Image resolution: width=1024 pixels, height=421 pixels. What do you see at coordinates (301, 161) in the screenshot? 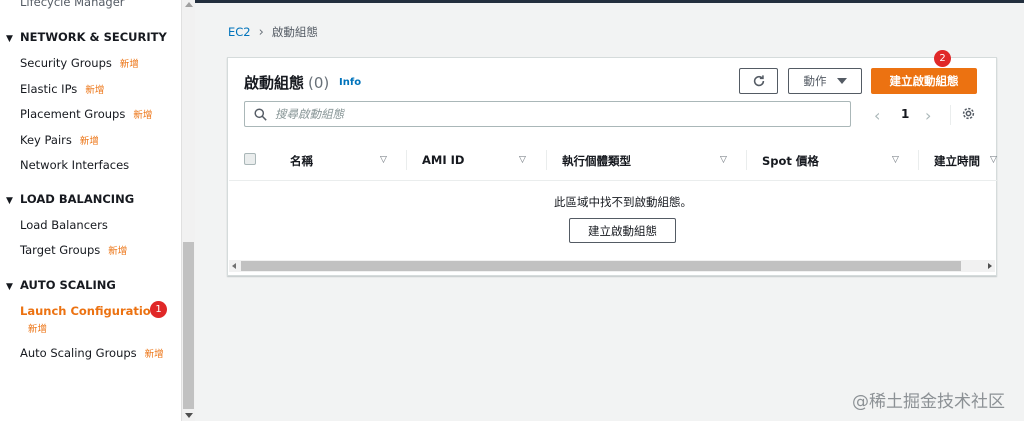
I see `column-header-name: 名稱` at bounding box center [301, 161].